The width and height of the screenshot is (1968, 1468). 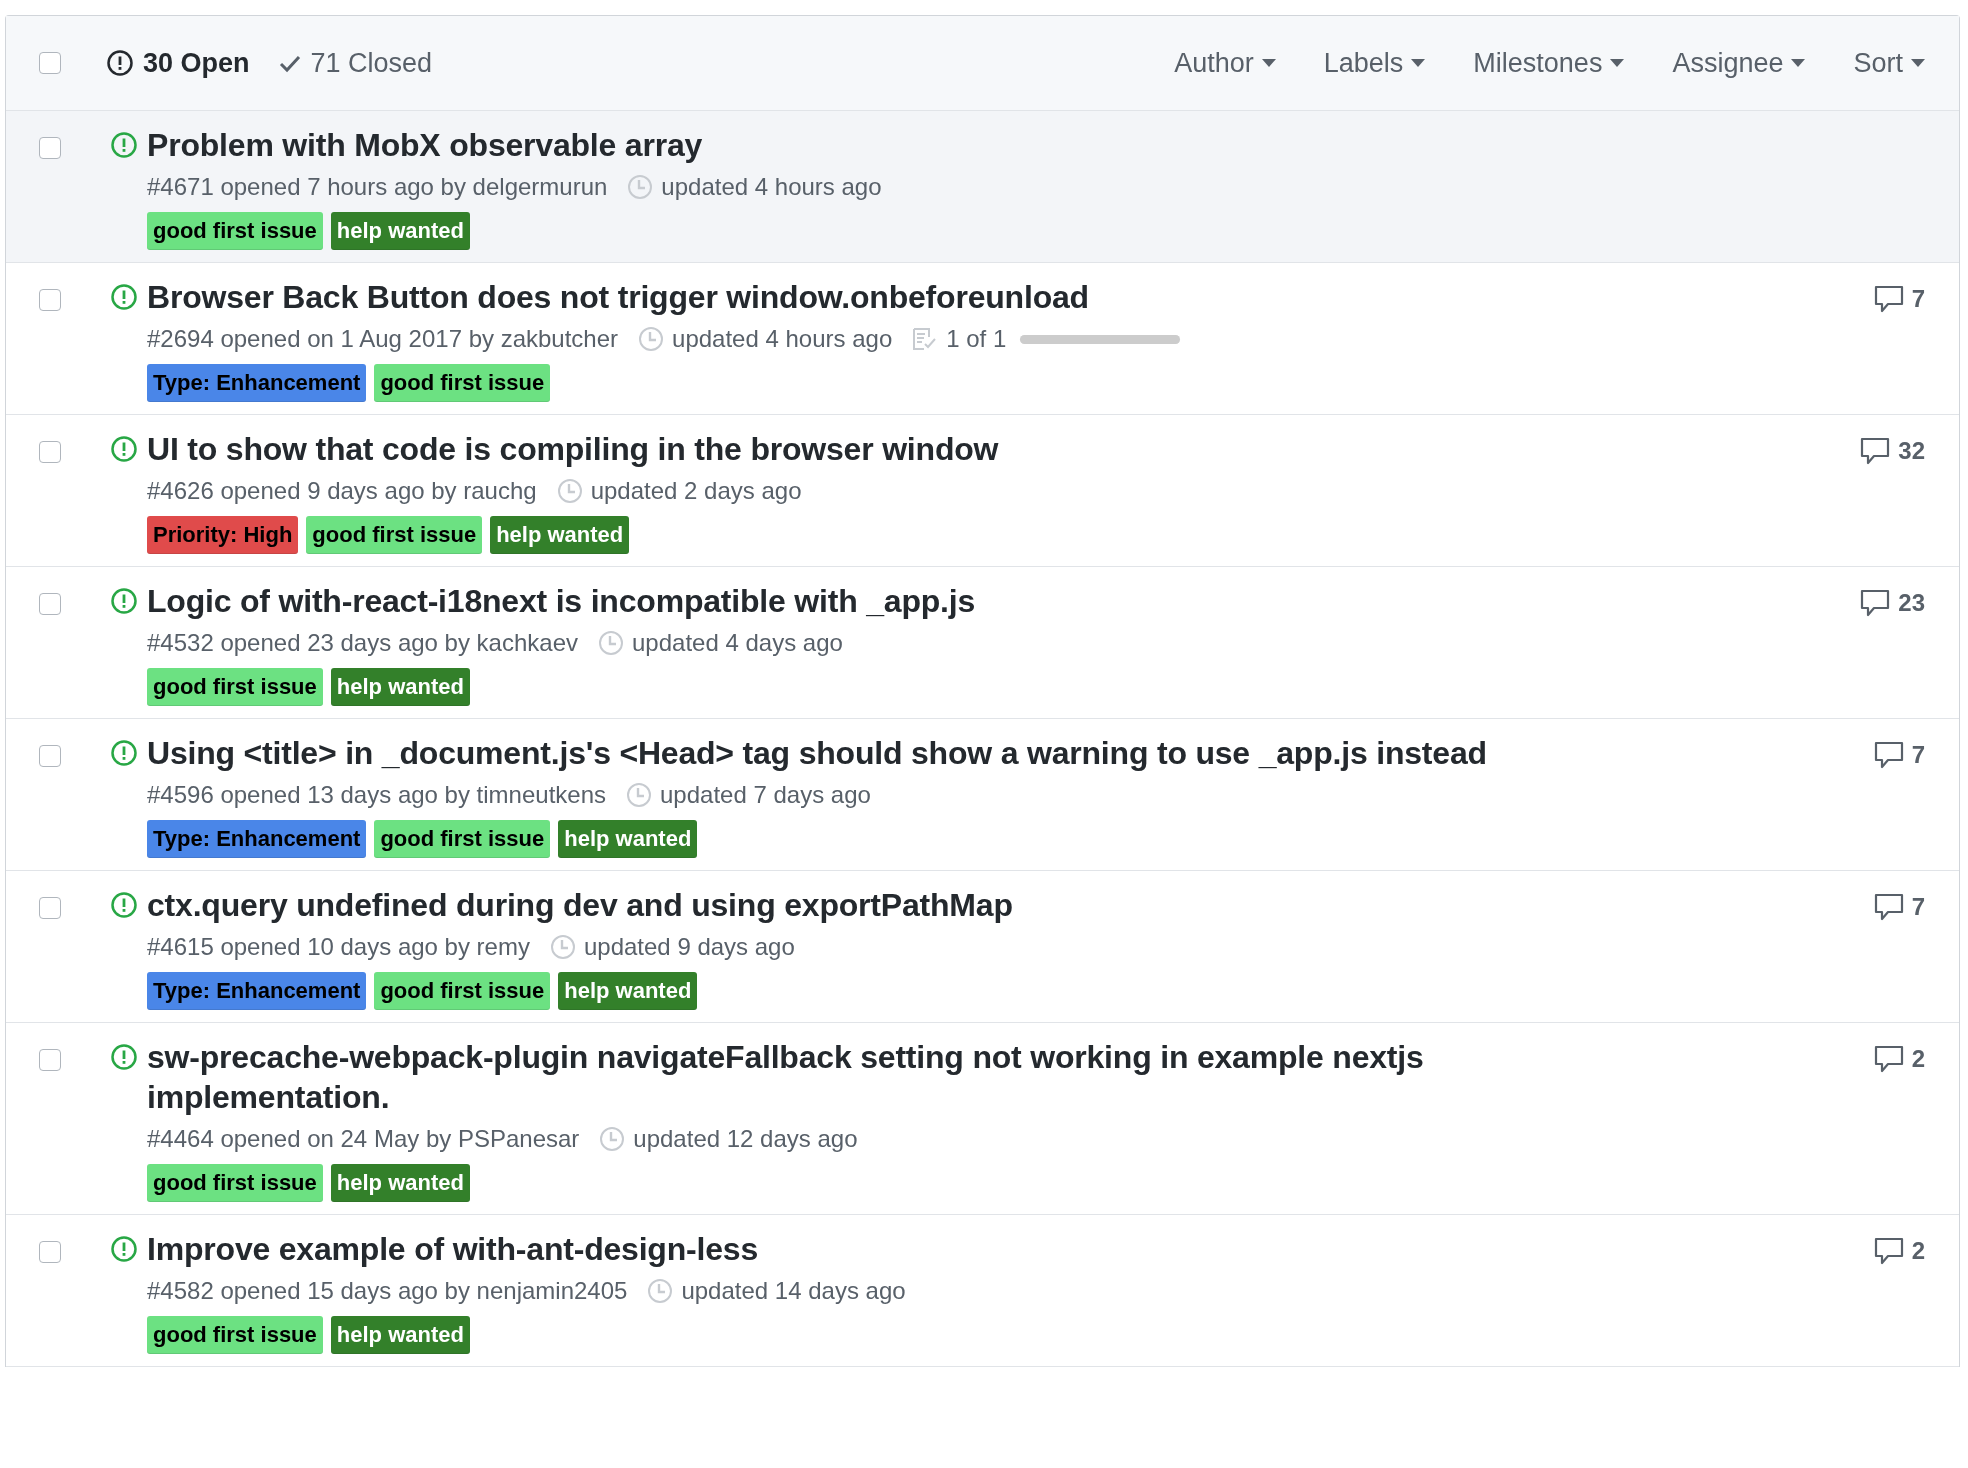 What do you see at coordinates (689, 947) in the screenshot?
I see `updated-time: updated 9 days ago` at bounding box center [689, 947].